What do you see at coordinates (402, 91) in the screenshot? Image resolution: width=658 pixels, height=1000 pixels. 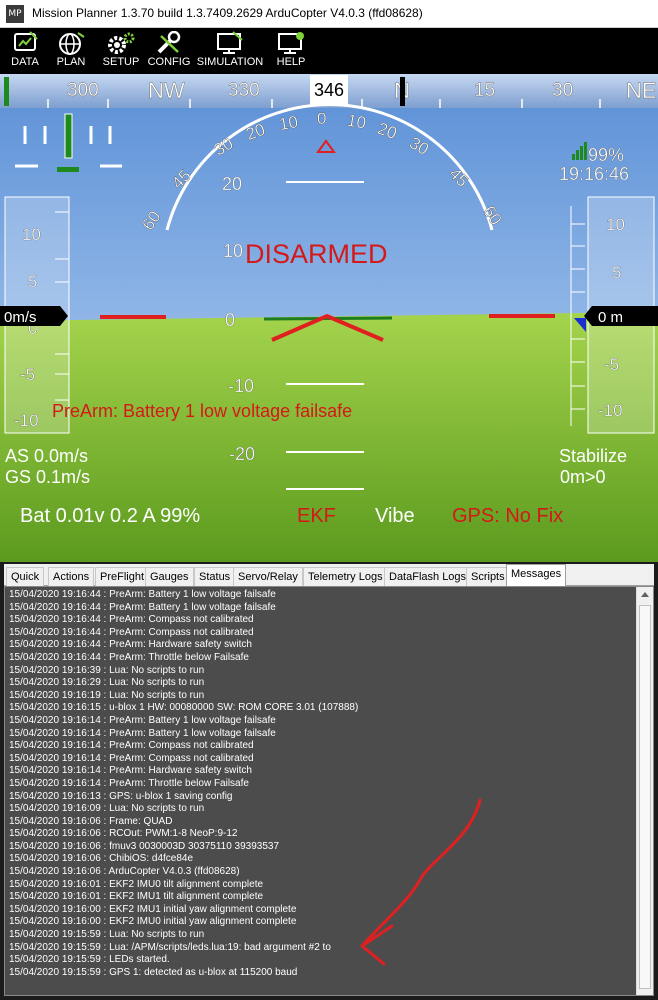 I see `heading-target-marker` at bounding box center [402, 91].